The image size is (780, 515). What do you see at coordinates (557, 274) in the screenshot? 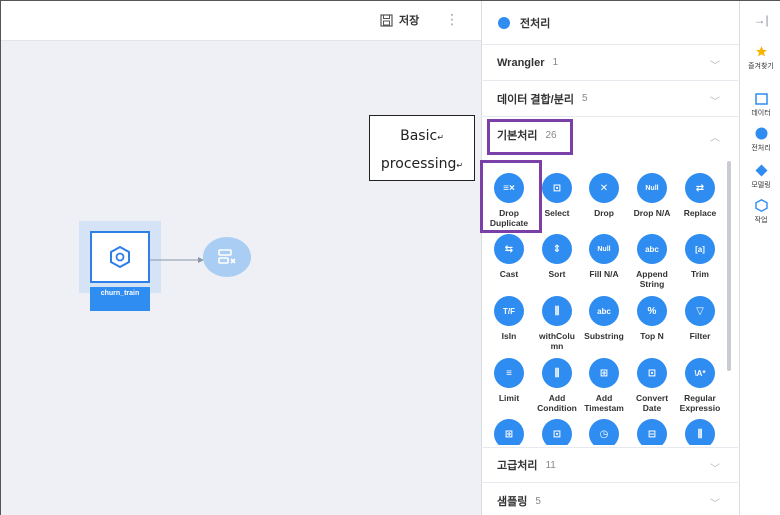
I see `tool-label: Sort` at bounding box center [557, 274].